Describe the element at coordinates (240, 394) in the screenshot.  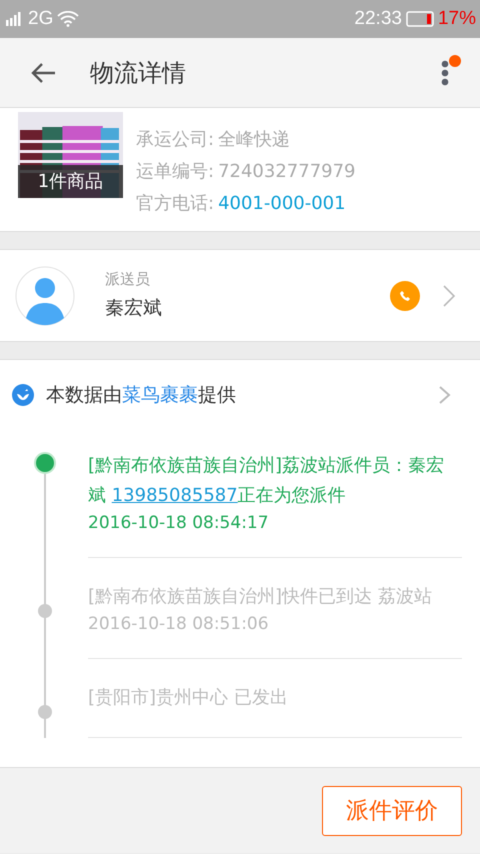
I see `data-source-row: 本数据由菜鸟裹裹提供` at that location.